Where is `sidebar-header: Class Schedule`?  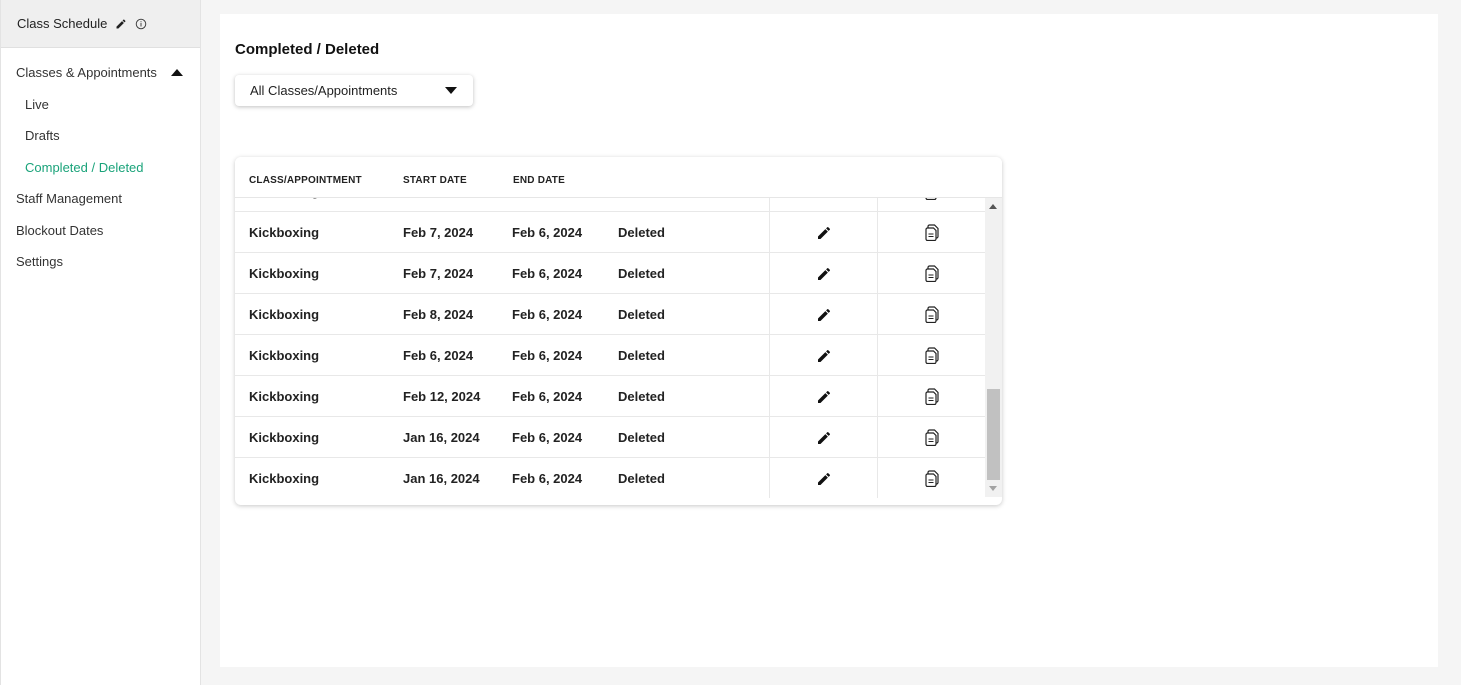
sidebar-header: Class Schedule is located at coordinates (100, 24).